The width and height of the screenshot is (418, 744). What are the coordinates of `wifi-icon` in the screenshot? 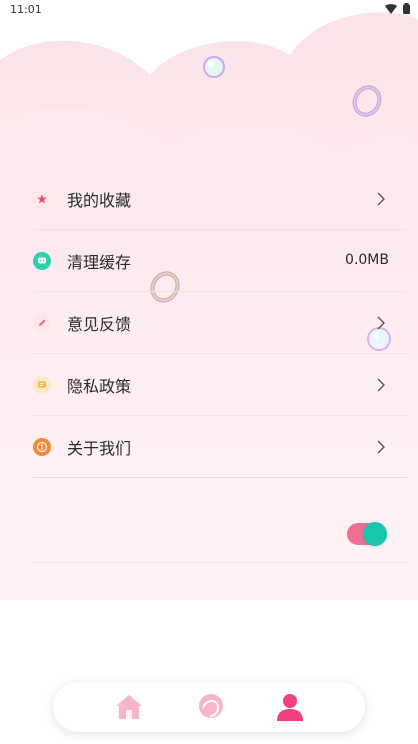 It's located at (391, 8).